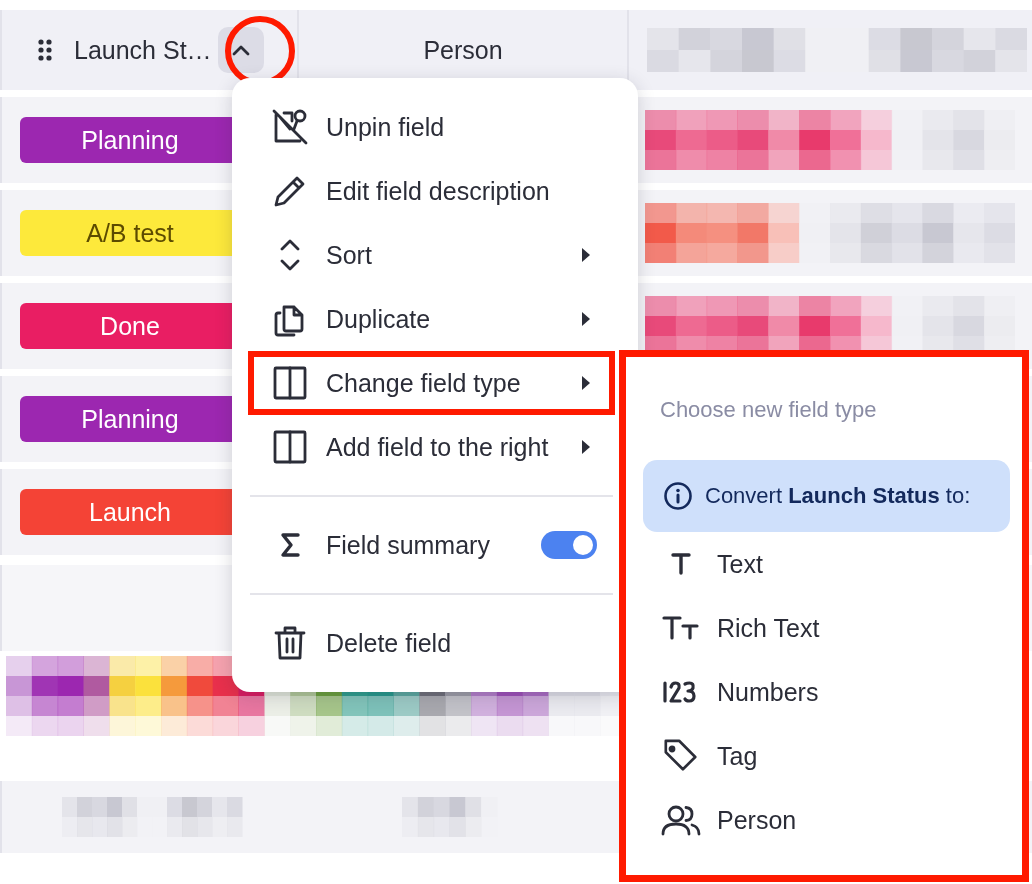 The image size is (1032, 884). What do you see at coordinates (826, 692) in the screenshot?
I see `field-type-option: Numbers` at bounding box center [826, 692].